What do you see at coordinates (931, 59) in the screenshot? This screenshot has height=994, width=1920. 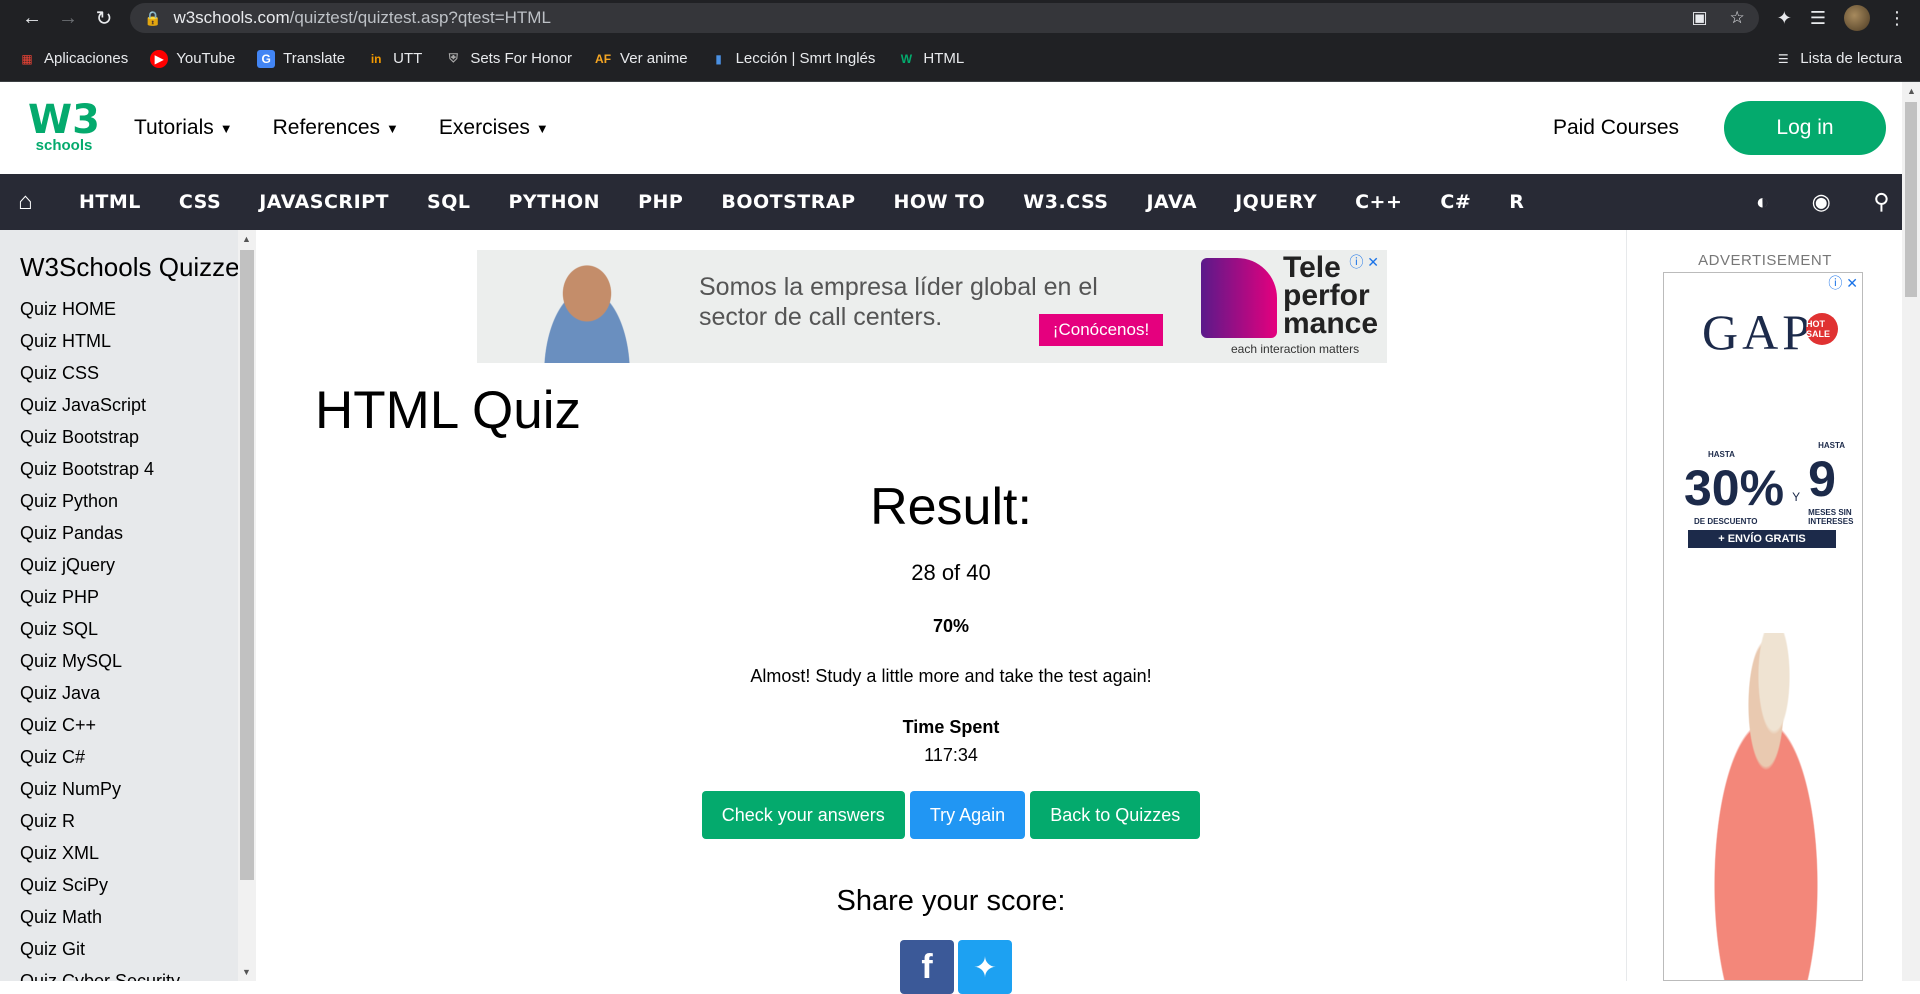 I see `bookmark-html: W HTML` at bounding box center [931, 59].